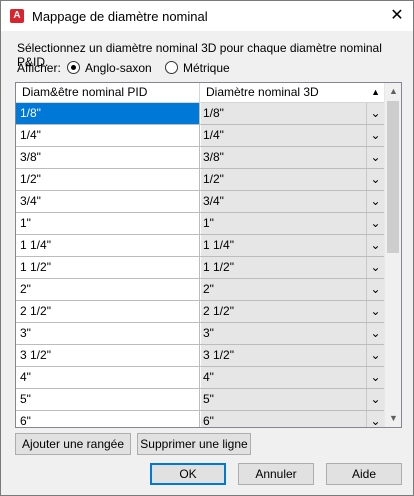 This screenshot has width=414, height=496. Describe the element at coordinates (262, 92) in the screenshot. I see `column-header-3d-label: Diamètre nominal 3D` at that location.